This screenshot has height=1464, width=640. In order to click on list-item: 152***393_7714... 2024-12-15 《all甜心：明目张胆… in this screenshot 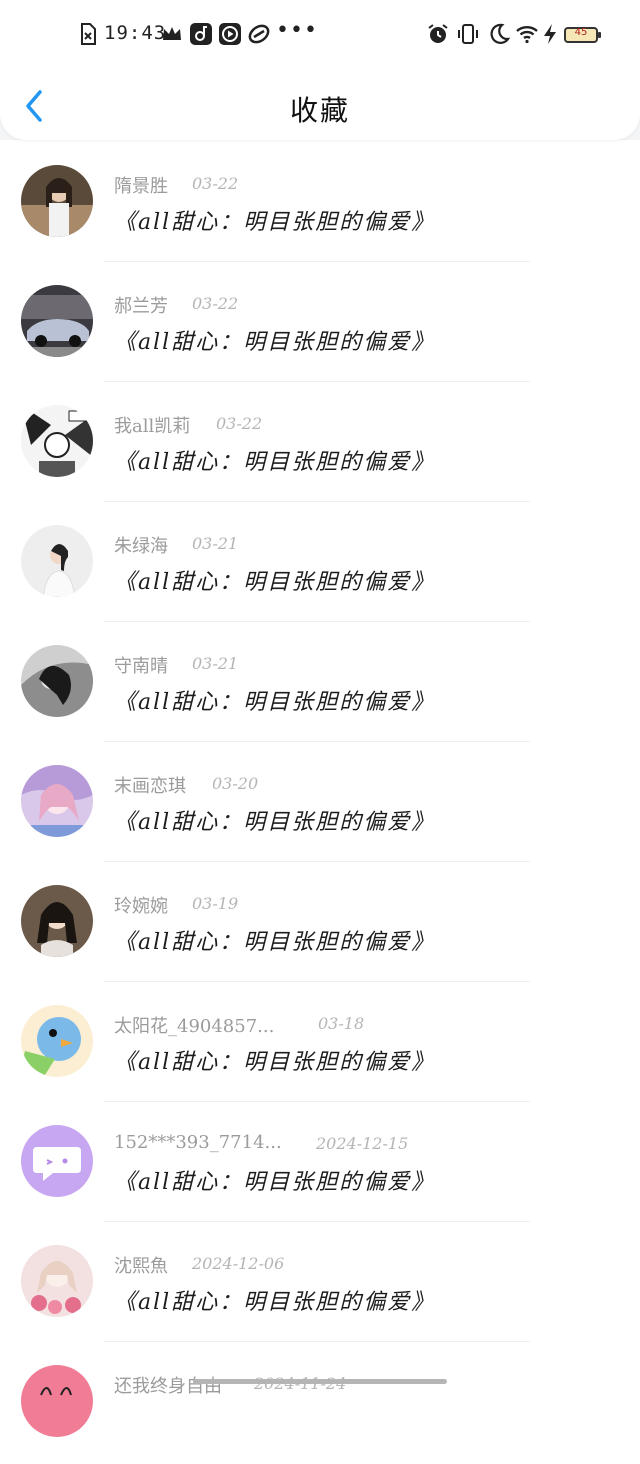, I will do `click(320, 1164)`.